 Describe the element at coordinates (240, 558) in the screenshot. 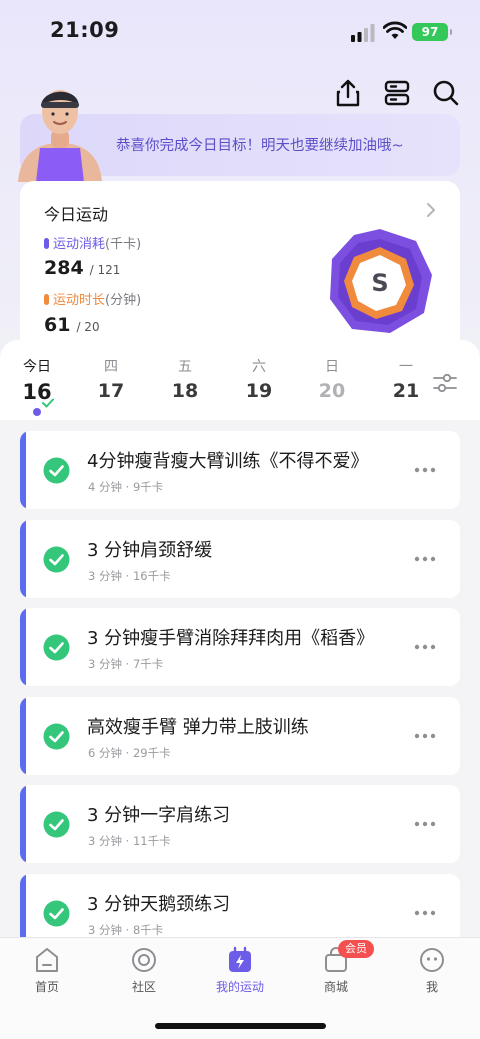

I see `task-card: 3 分钟肩颈舒缓 3 分钟 · 16千卡` at that location.